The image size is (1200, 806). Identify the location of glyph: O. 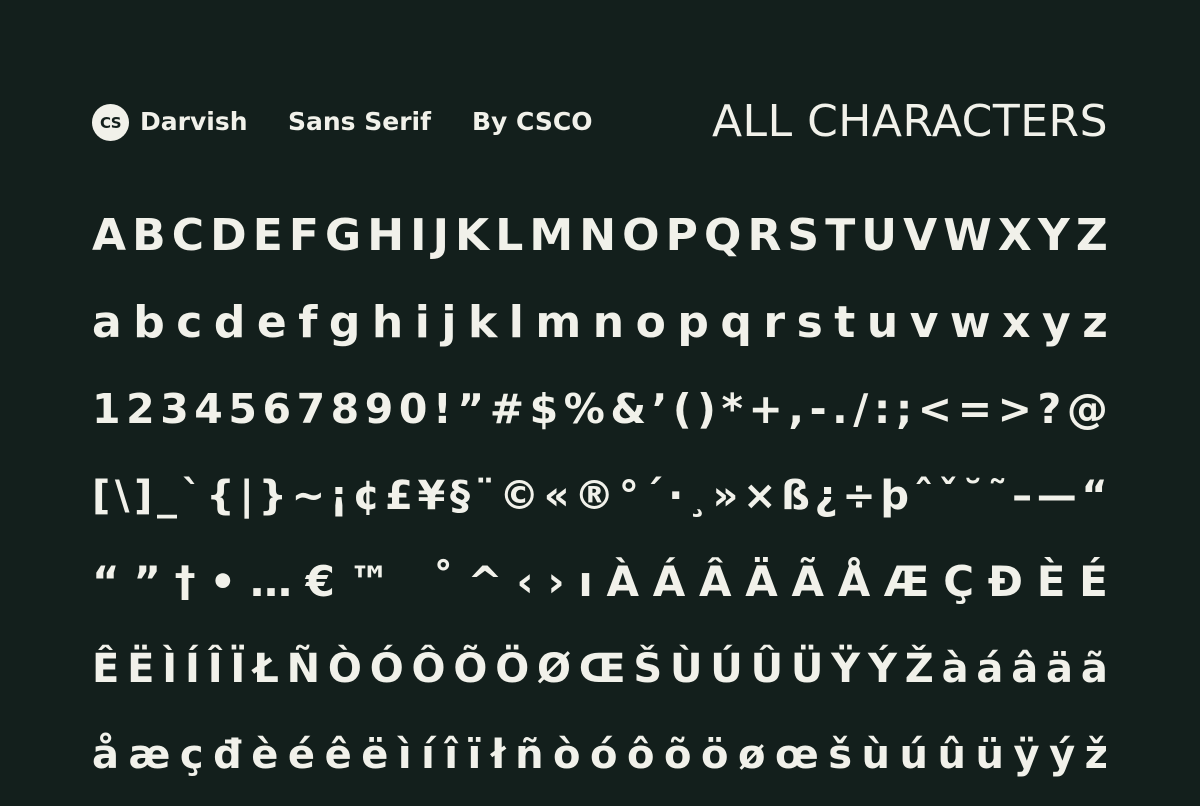
(641, 235).